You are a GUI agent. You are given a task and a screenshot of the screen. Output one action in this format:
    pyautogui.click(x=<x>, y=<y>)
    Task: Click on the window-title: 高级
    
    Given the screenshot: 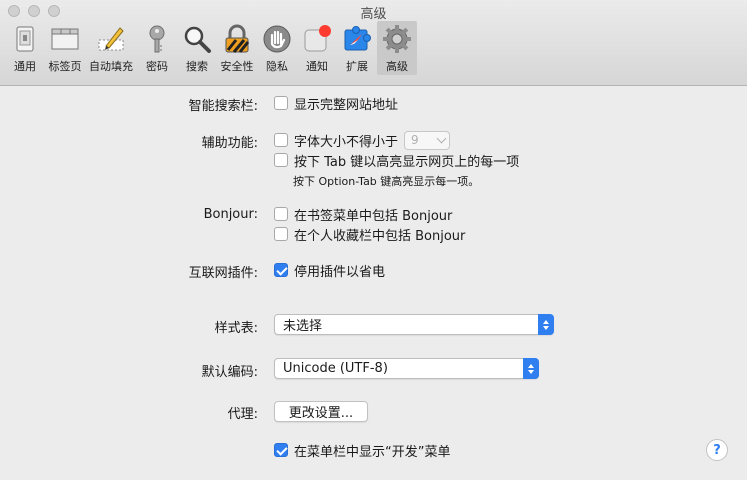 What is the action you would take?
    pyautogui.click(x=373, y=14)
    